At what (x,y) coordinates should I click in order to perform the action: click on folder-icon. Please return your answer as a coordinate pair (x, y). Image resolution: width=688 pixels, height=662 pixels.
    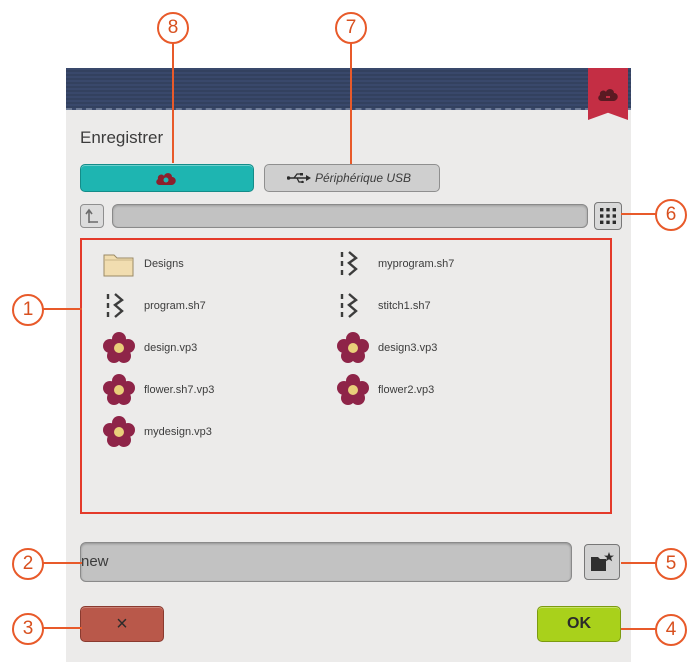
    Looking at the image, I should click on (118, 265).